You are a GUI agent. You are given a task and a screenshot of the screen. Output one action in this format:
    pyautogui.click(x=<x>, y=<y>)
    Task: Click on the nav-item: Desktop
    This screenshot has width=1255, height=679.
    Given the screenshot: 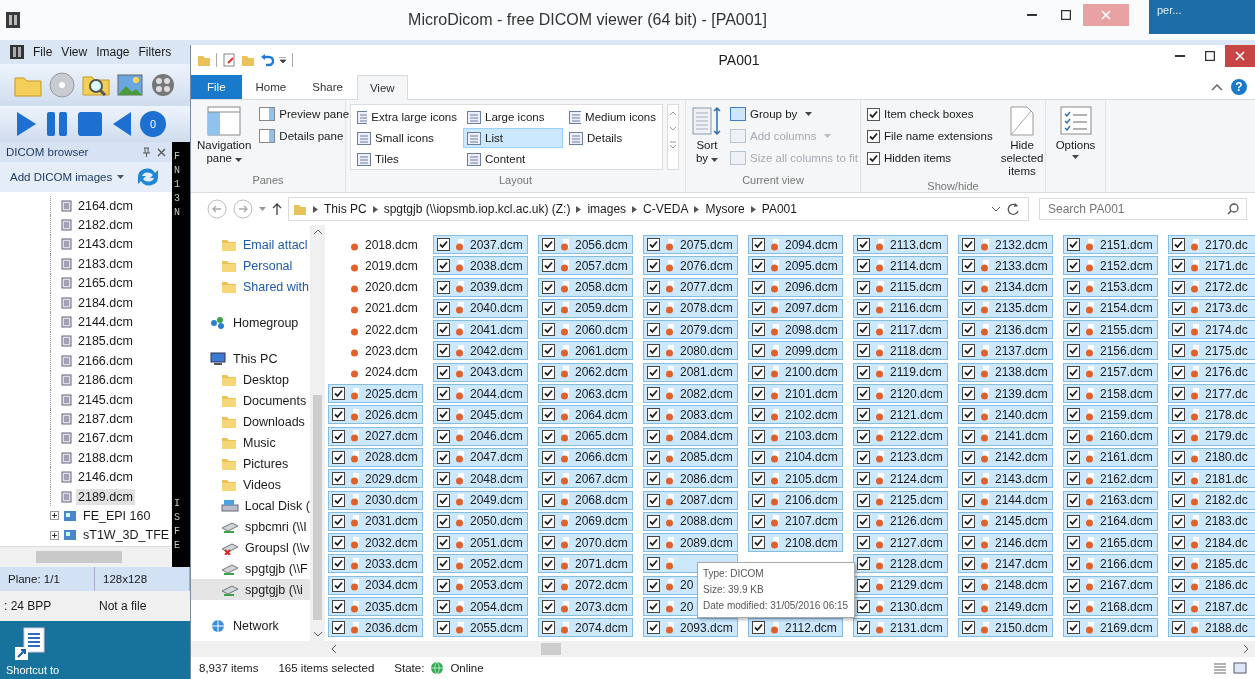 What is the action you would take?
    pyautogui.click(x=250, y=379)
    